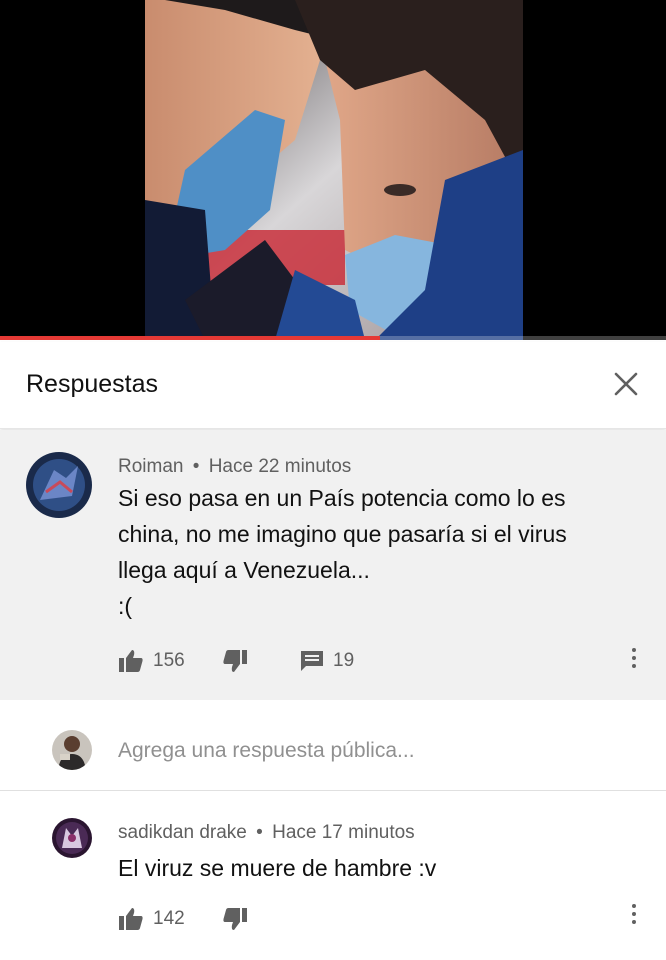 This screenshot has height=960, width=666. Describe the element at coordinates (280, 466) in the screenshot. I see `comment-time: Hace 22 minutos` at that location.